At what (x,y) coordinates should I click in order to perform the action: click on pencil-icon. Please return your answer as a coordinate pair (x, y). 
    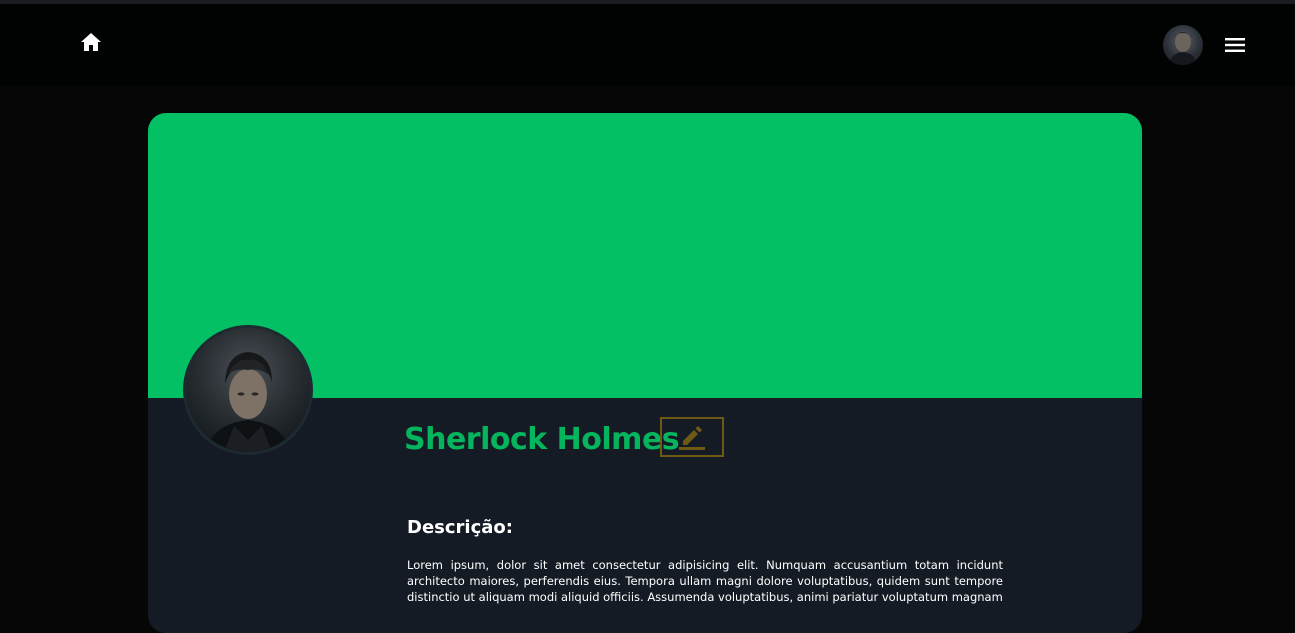
    Looking at the image, I should click on (692, 438).